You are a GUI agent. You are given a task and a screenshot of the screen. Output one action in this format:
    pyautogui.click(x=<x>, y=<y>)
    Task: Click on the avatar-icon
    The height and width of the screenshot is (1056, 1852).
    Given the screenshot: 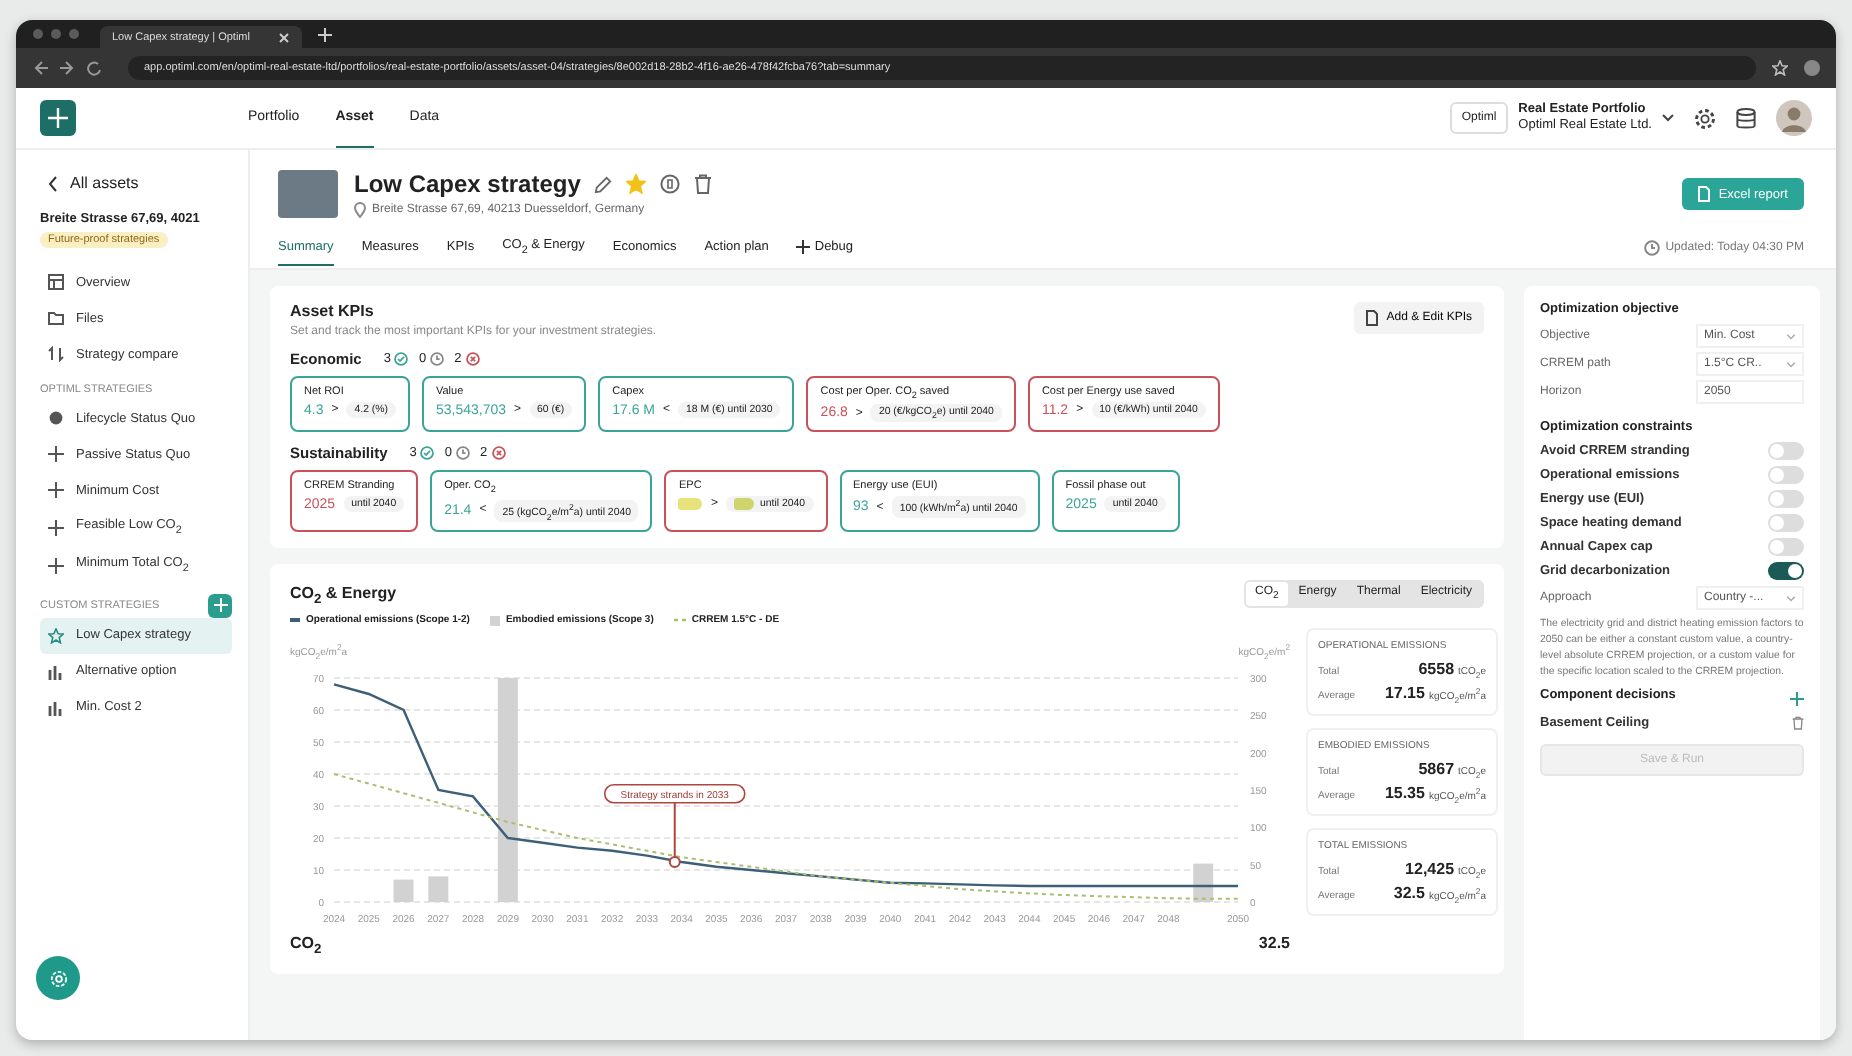 What is the action you would take?
    pyautogui.click(x=1794, y=118)
    